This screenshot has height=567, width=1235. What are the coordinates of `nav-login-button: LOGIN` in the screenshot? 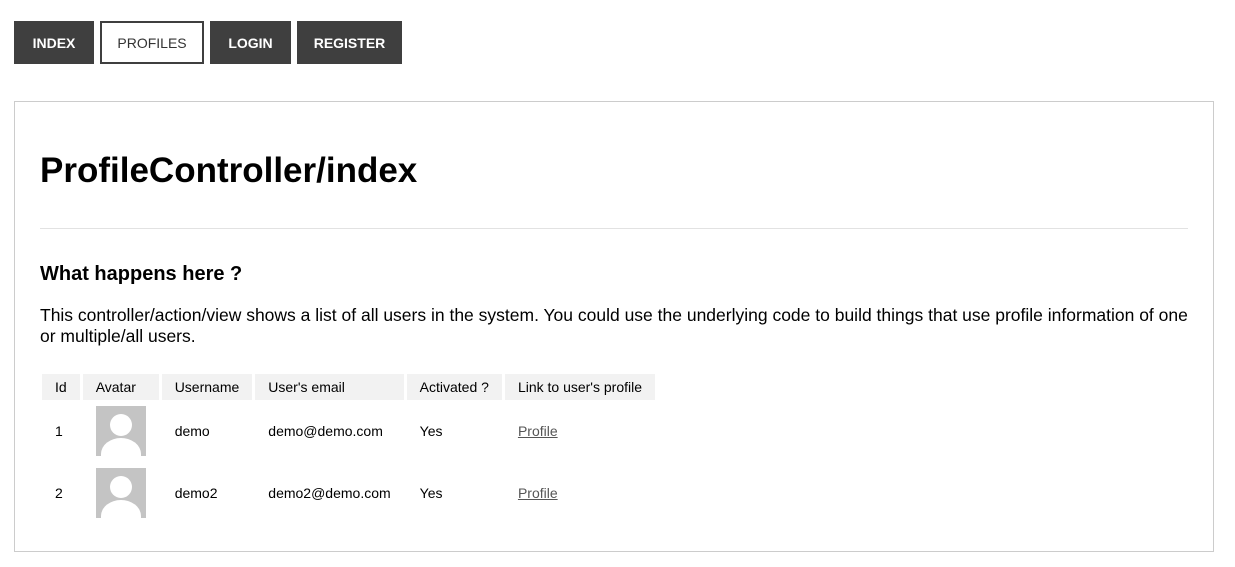 It's located at (250, 42).